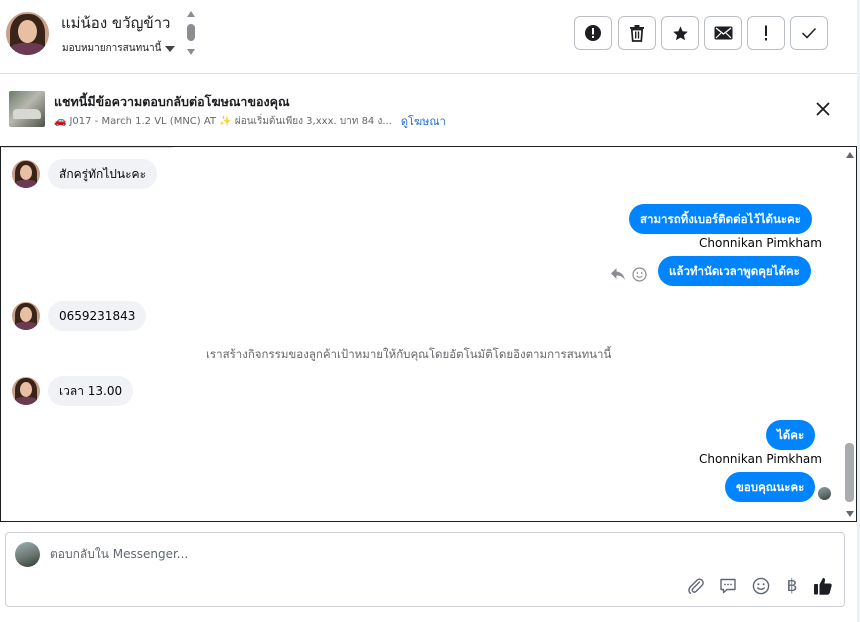 This screenshot has height=622, width=860. Describe the element at coordinates (97, 316) in the screenshot. I see `incoming-message: 0659231843` at that location.